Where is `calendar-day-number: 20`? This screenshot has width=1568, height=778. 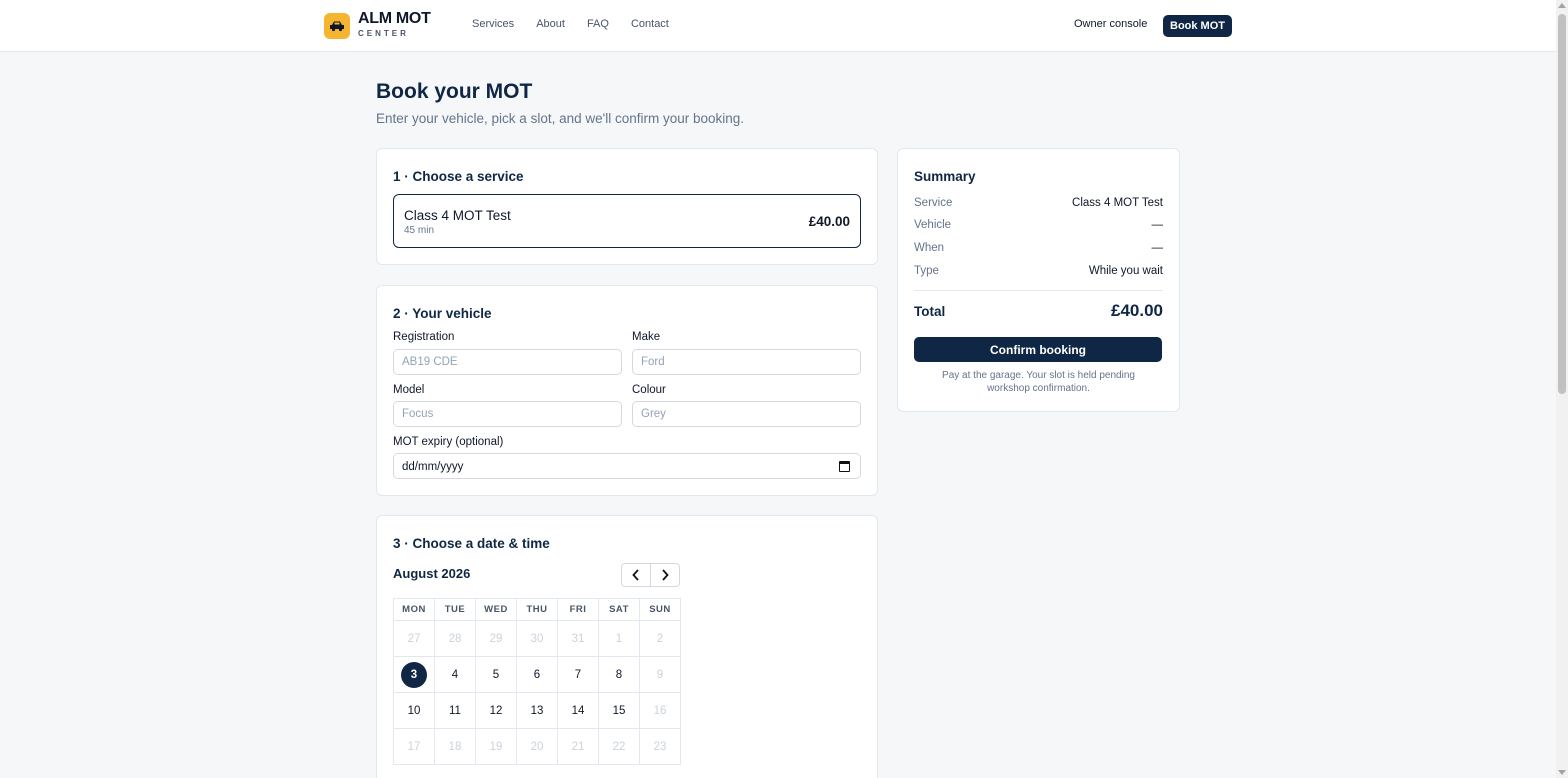
calendar-day-number: 20 is located at coordinates (537, 746).